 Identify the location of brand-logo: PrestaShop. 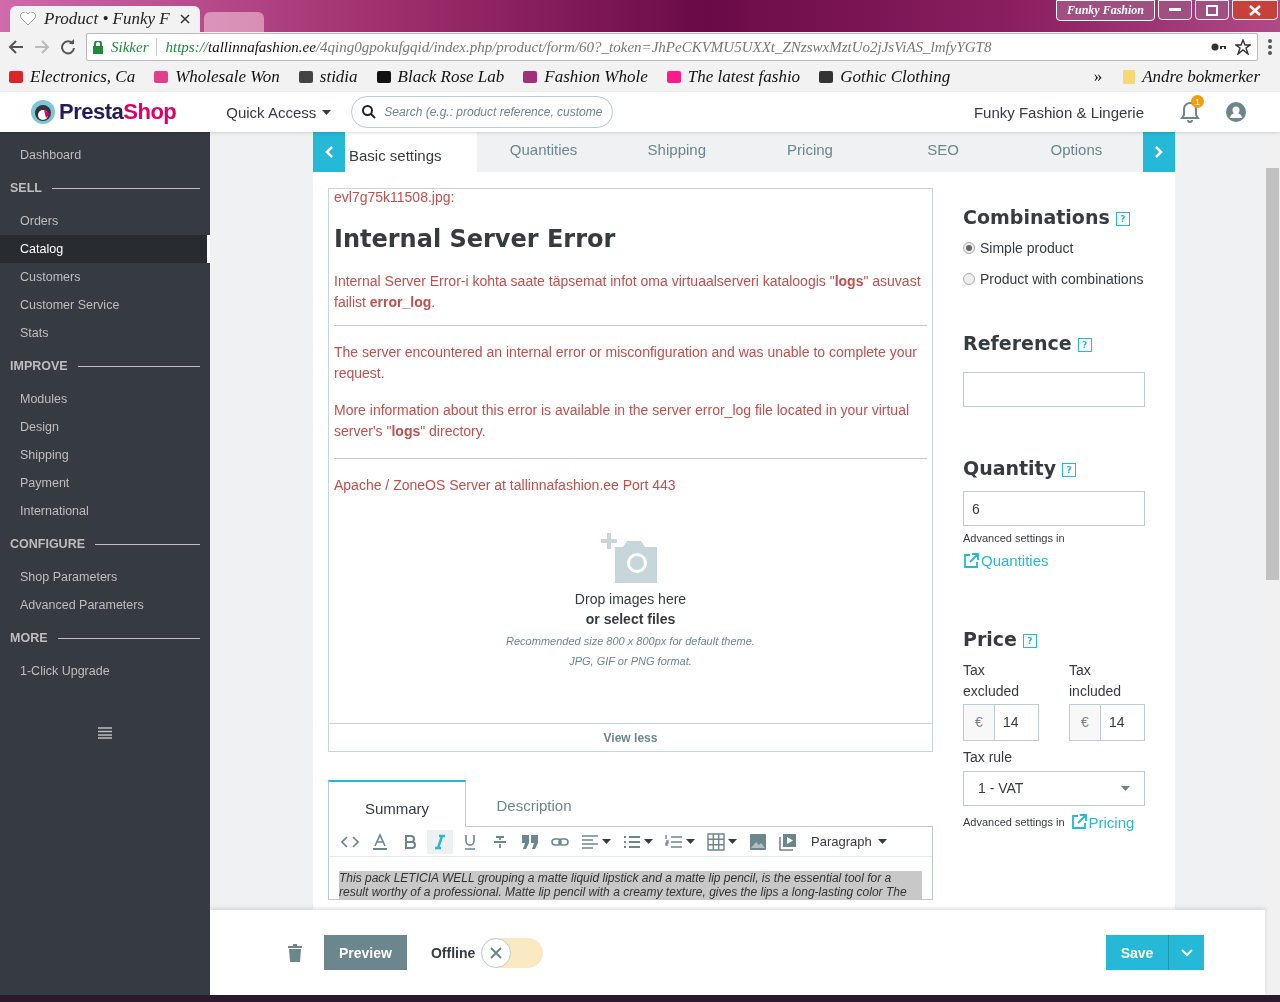
(118, 112).